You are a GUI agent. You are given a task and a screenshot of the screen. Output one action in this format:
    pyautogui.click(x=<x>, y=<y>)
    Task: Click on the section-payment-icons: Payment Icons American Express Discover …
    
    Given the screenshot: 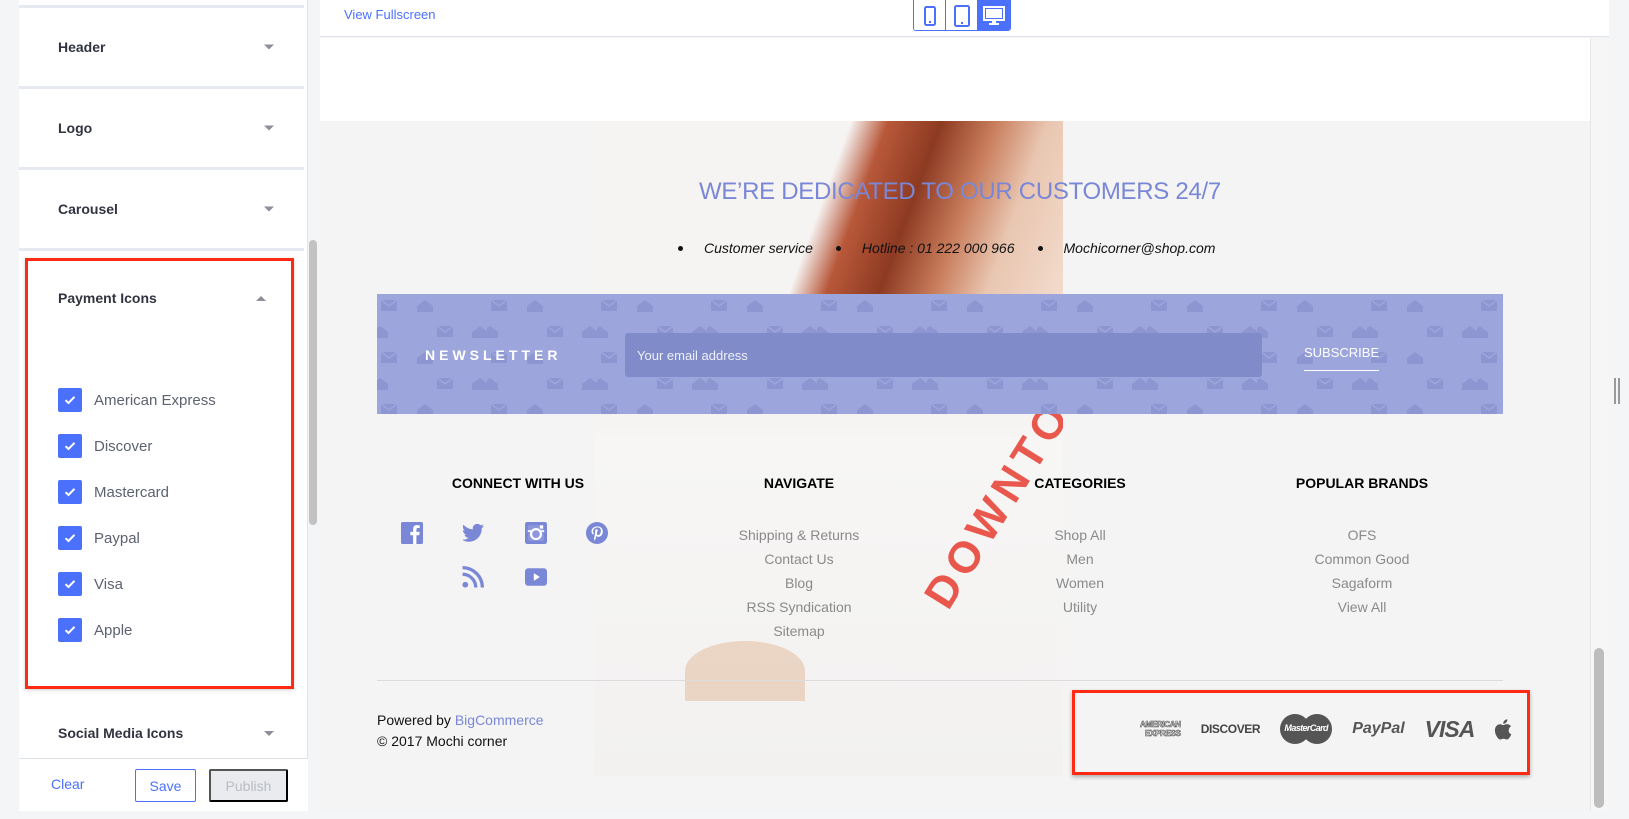 What is the action you would take?
    pyautogui.click(x=159, y=473)
    